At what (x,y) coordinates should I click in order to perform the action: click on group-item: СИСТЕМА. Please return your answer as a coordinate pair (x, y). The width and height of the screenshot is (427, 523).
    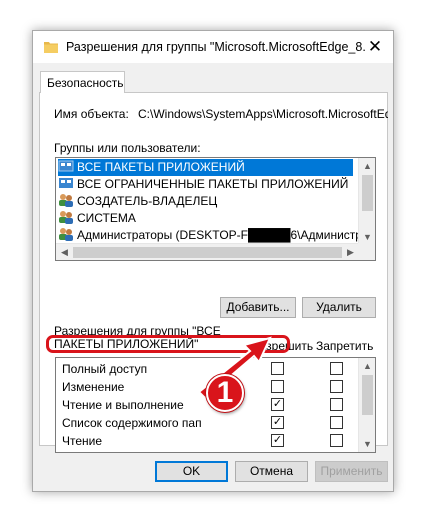
    Looking at the image, I should click on (205, 218).